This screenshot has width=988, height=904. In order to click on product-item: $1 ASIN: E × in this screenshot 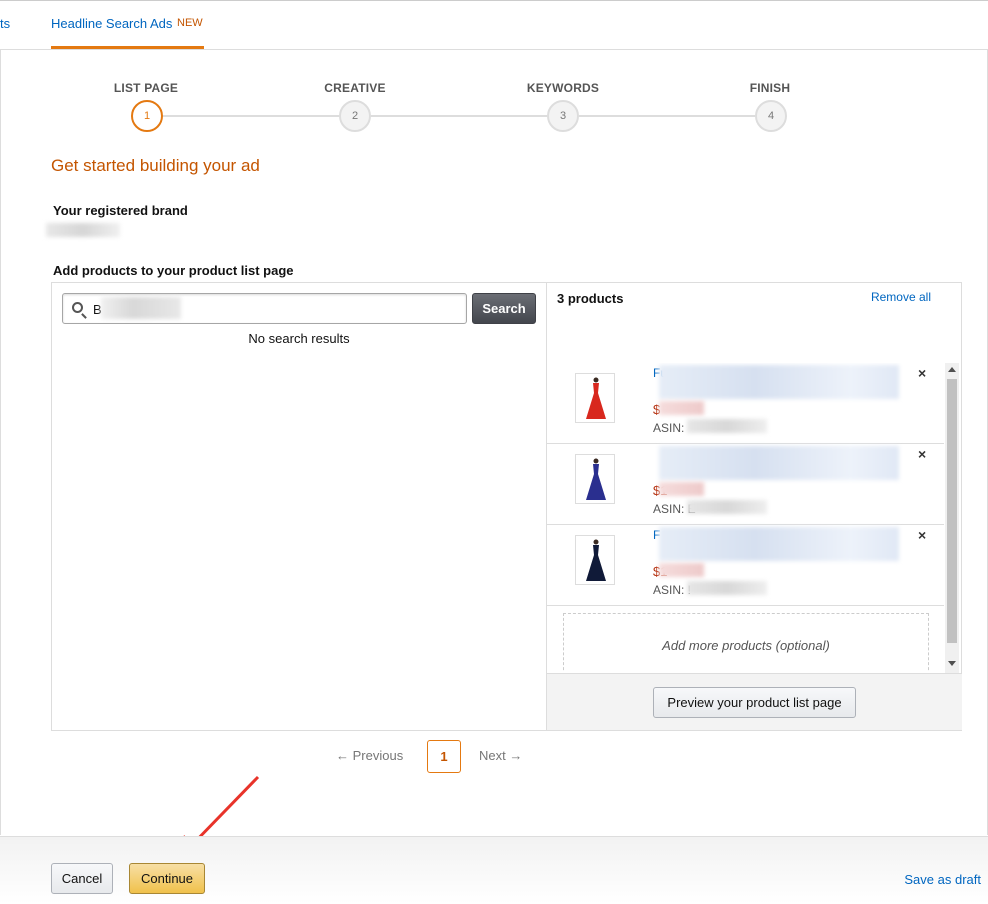, I will do `click(745, 484)`.